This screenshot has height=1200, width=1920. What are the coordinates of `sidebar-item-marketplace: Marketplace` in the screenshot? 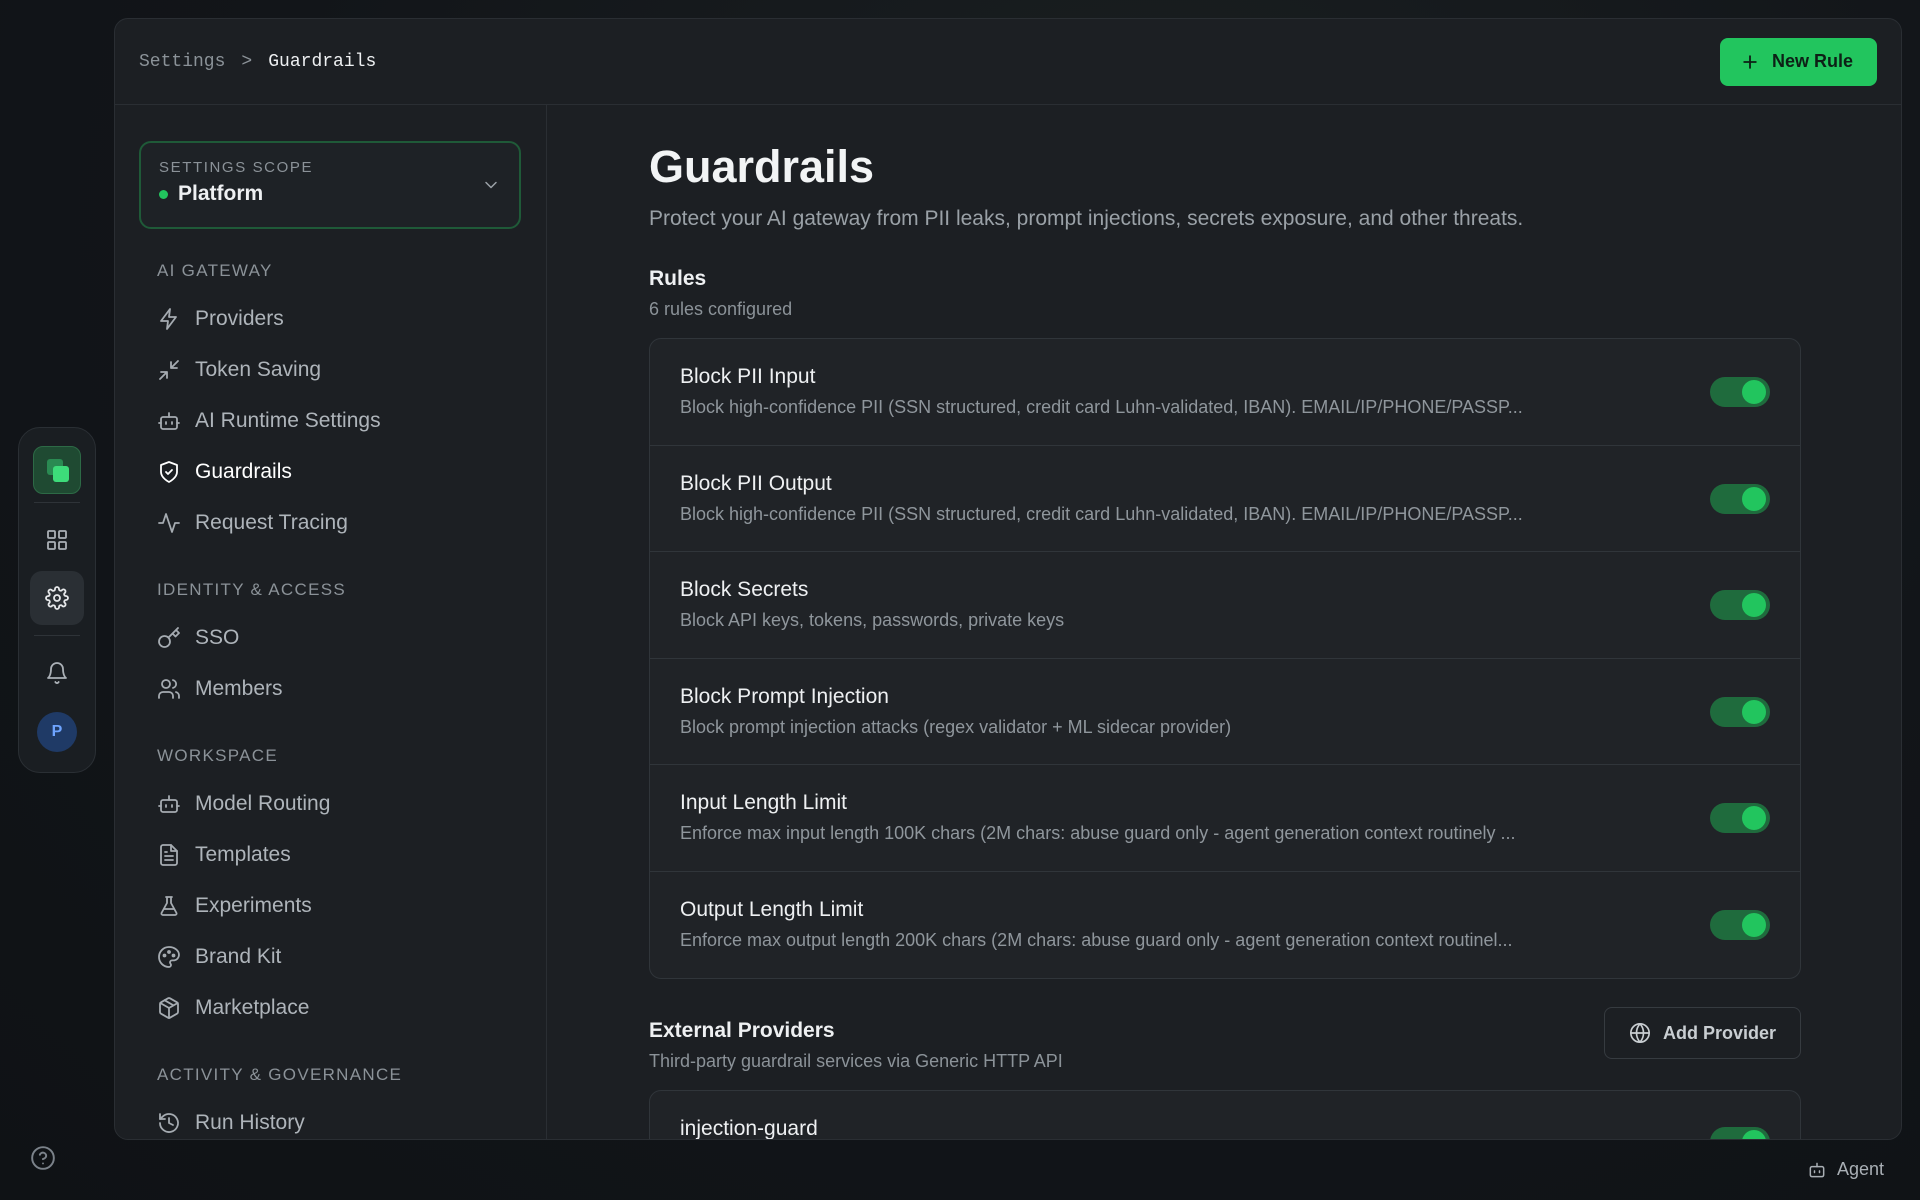 It's located at (339, 1007).